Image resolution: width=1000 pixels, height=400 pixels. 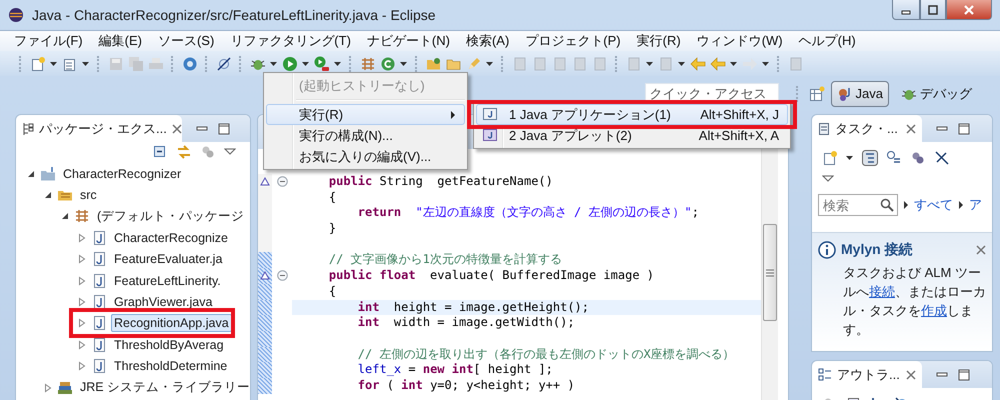 I want to click on close-button, so click(x=969, y=10).